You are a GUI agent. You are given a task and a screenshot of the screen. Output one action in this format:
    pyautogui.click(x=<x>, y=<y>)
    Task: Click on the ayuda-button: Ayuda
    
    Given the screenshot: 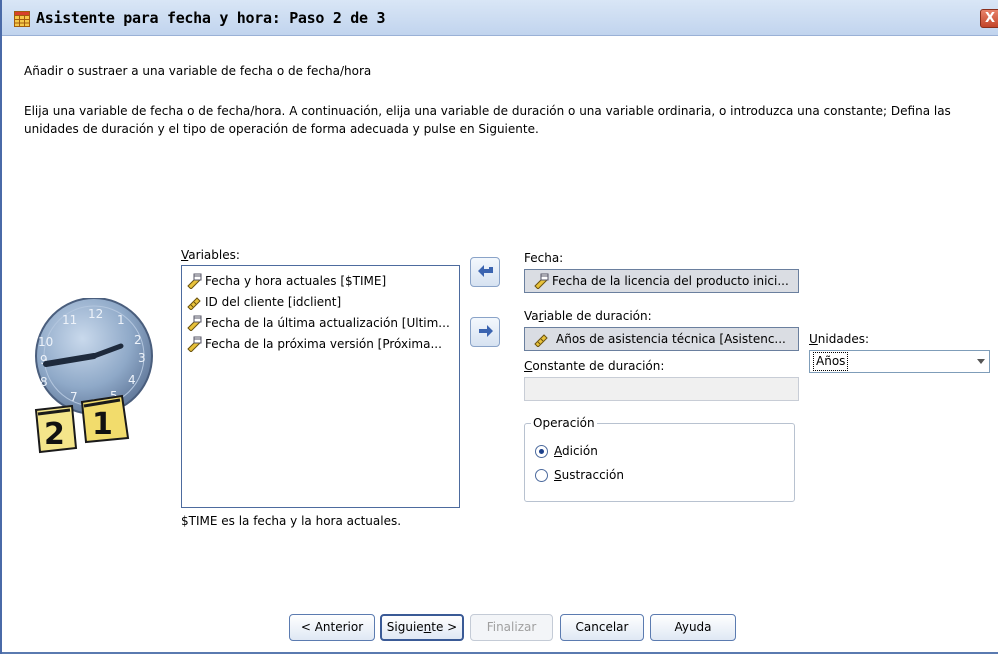 What is the action you would take?
    pyautogui.click(x=693, y=627)
    